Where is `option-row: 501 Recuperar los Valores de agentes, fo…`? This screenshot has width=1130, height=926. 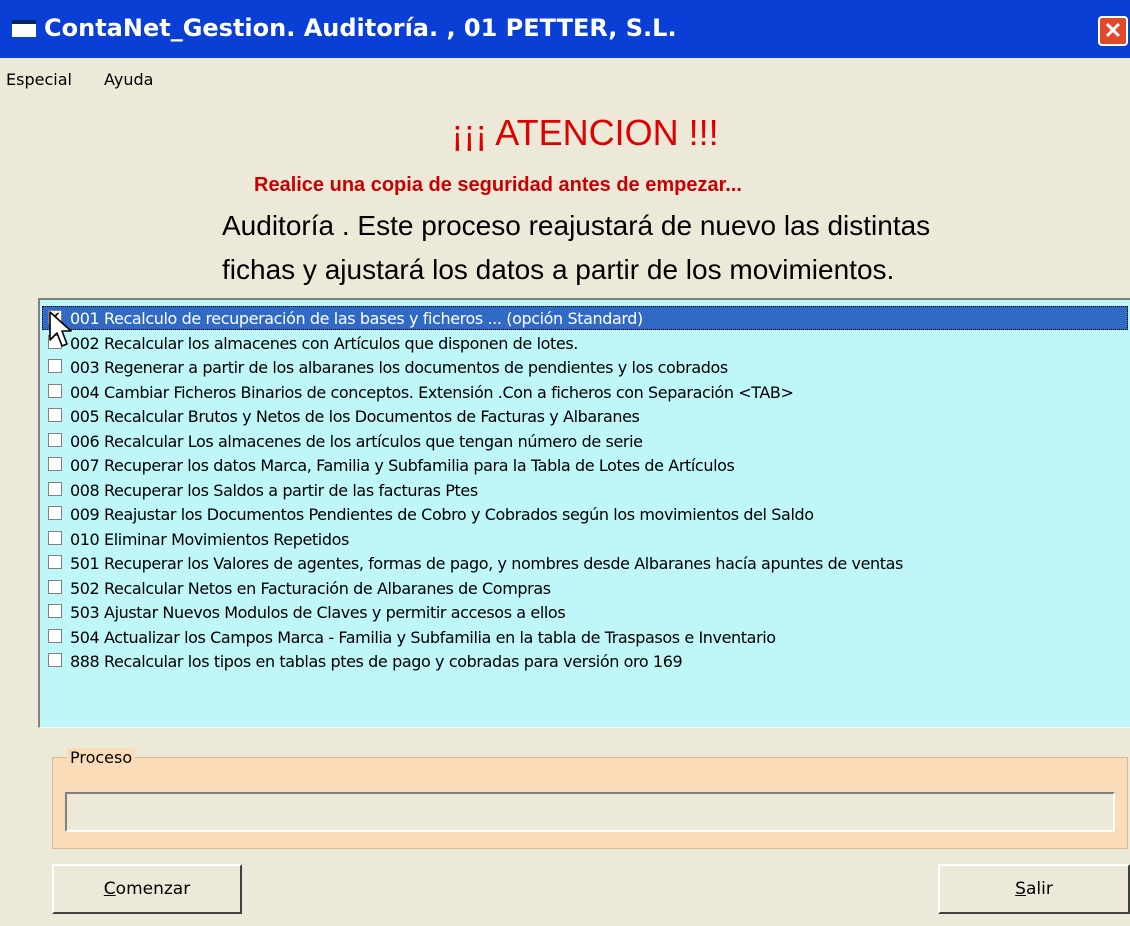
option-row: 501 Recuperar los Valores de agentes, fo… is located at coordinates (585, 563).